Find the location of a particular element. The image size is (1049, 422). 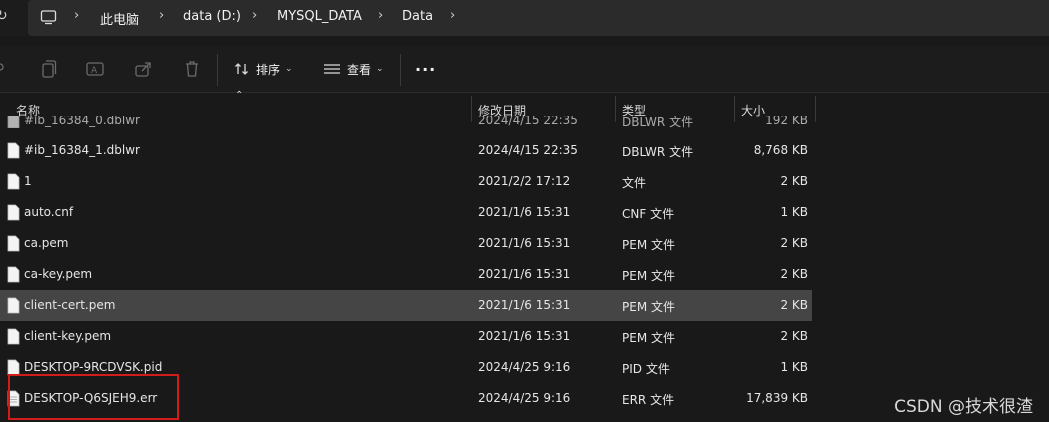

view-icon is located at coordinates (332, 69).